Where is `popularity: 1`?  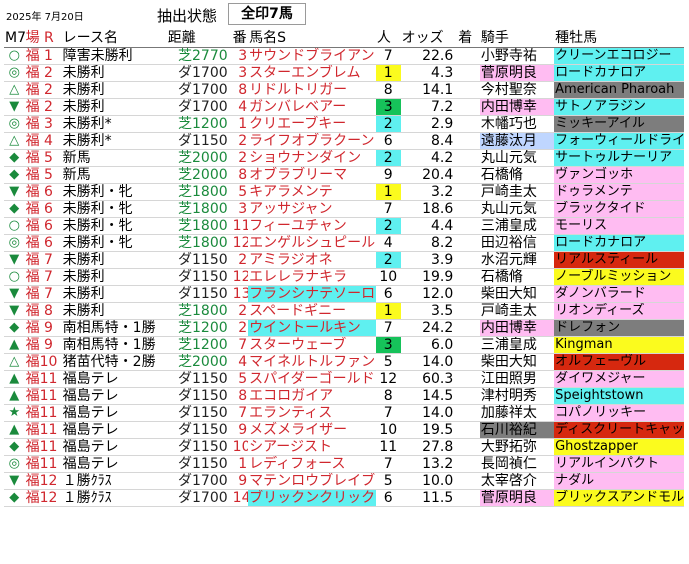 popularity: 1 is located at coordinates (388, 311).